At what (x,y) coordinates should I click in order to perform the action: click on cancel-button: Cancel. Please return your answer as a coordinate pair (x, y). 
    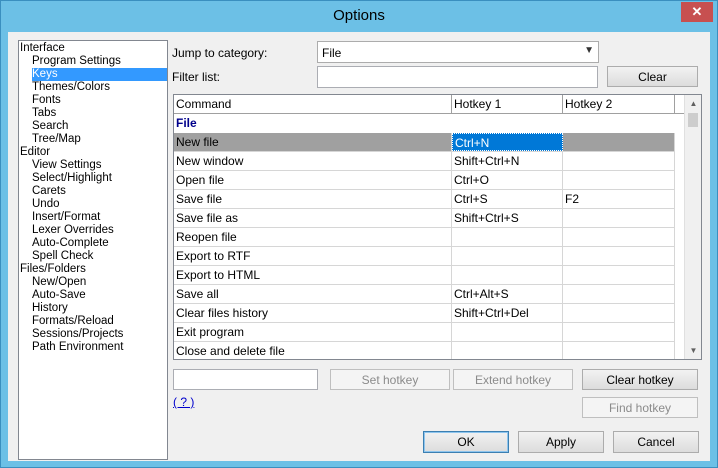
    Looking at the image, I should click on (656, 442).